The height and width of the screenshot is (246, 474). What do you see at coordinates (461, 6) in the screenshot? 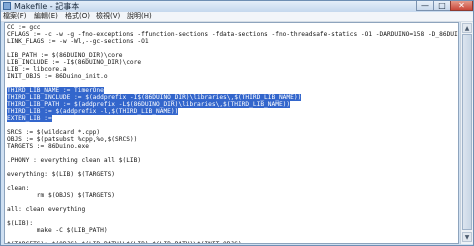
I see `close-button: ✕` at bounding box center [461, 6].